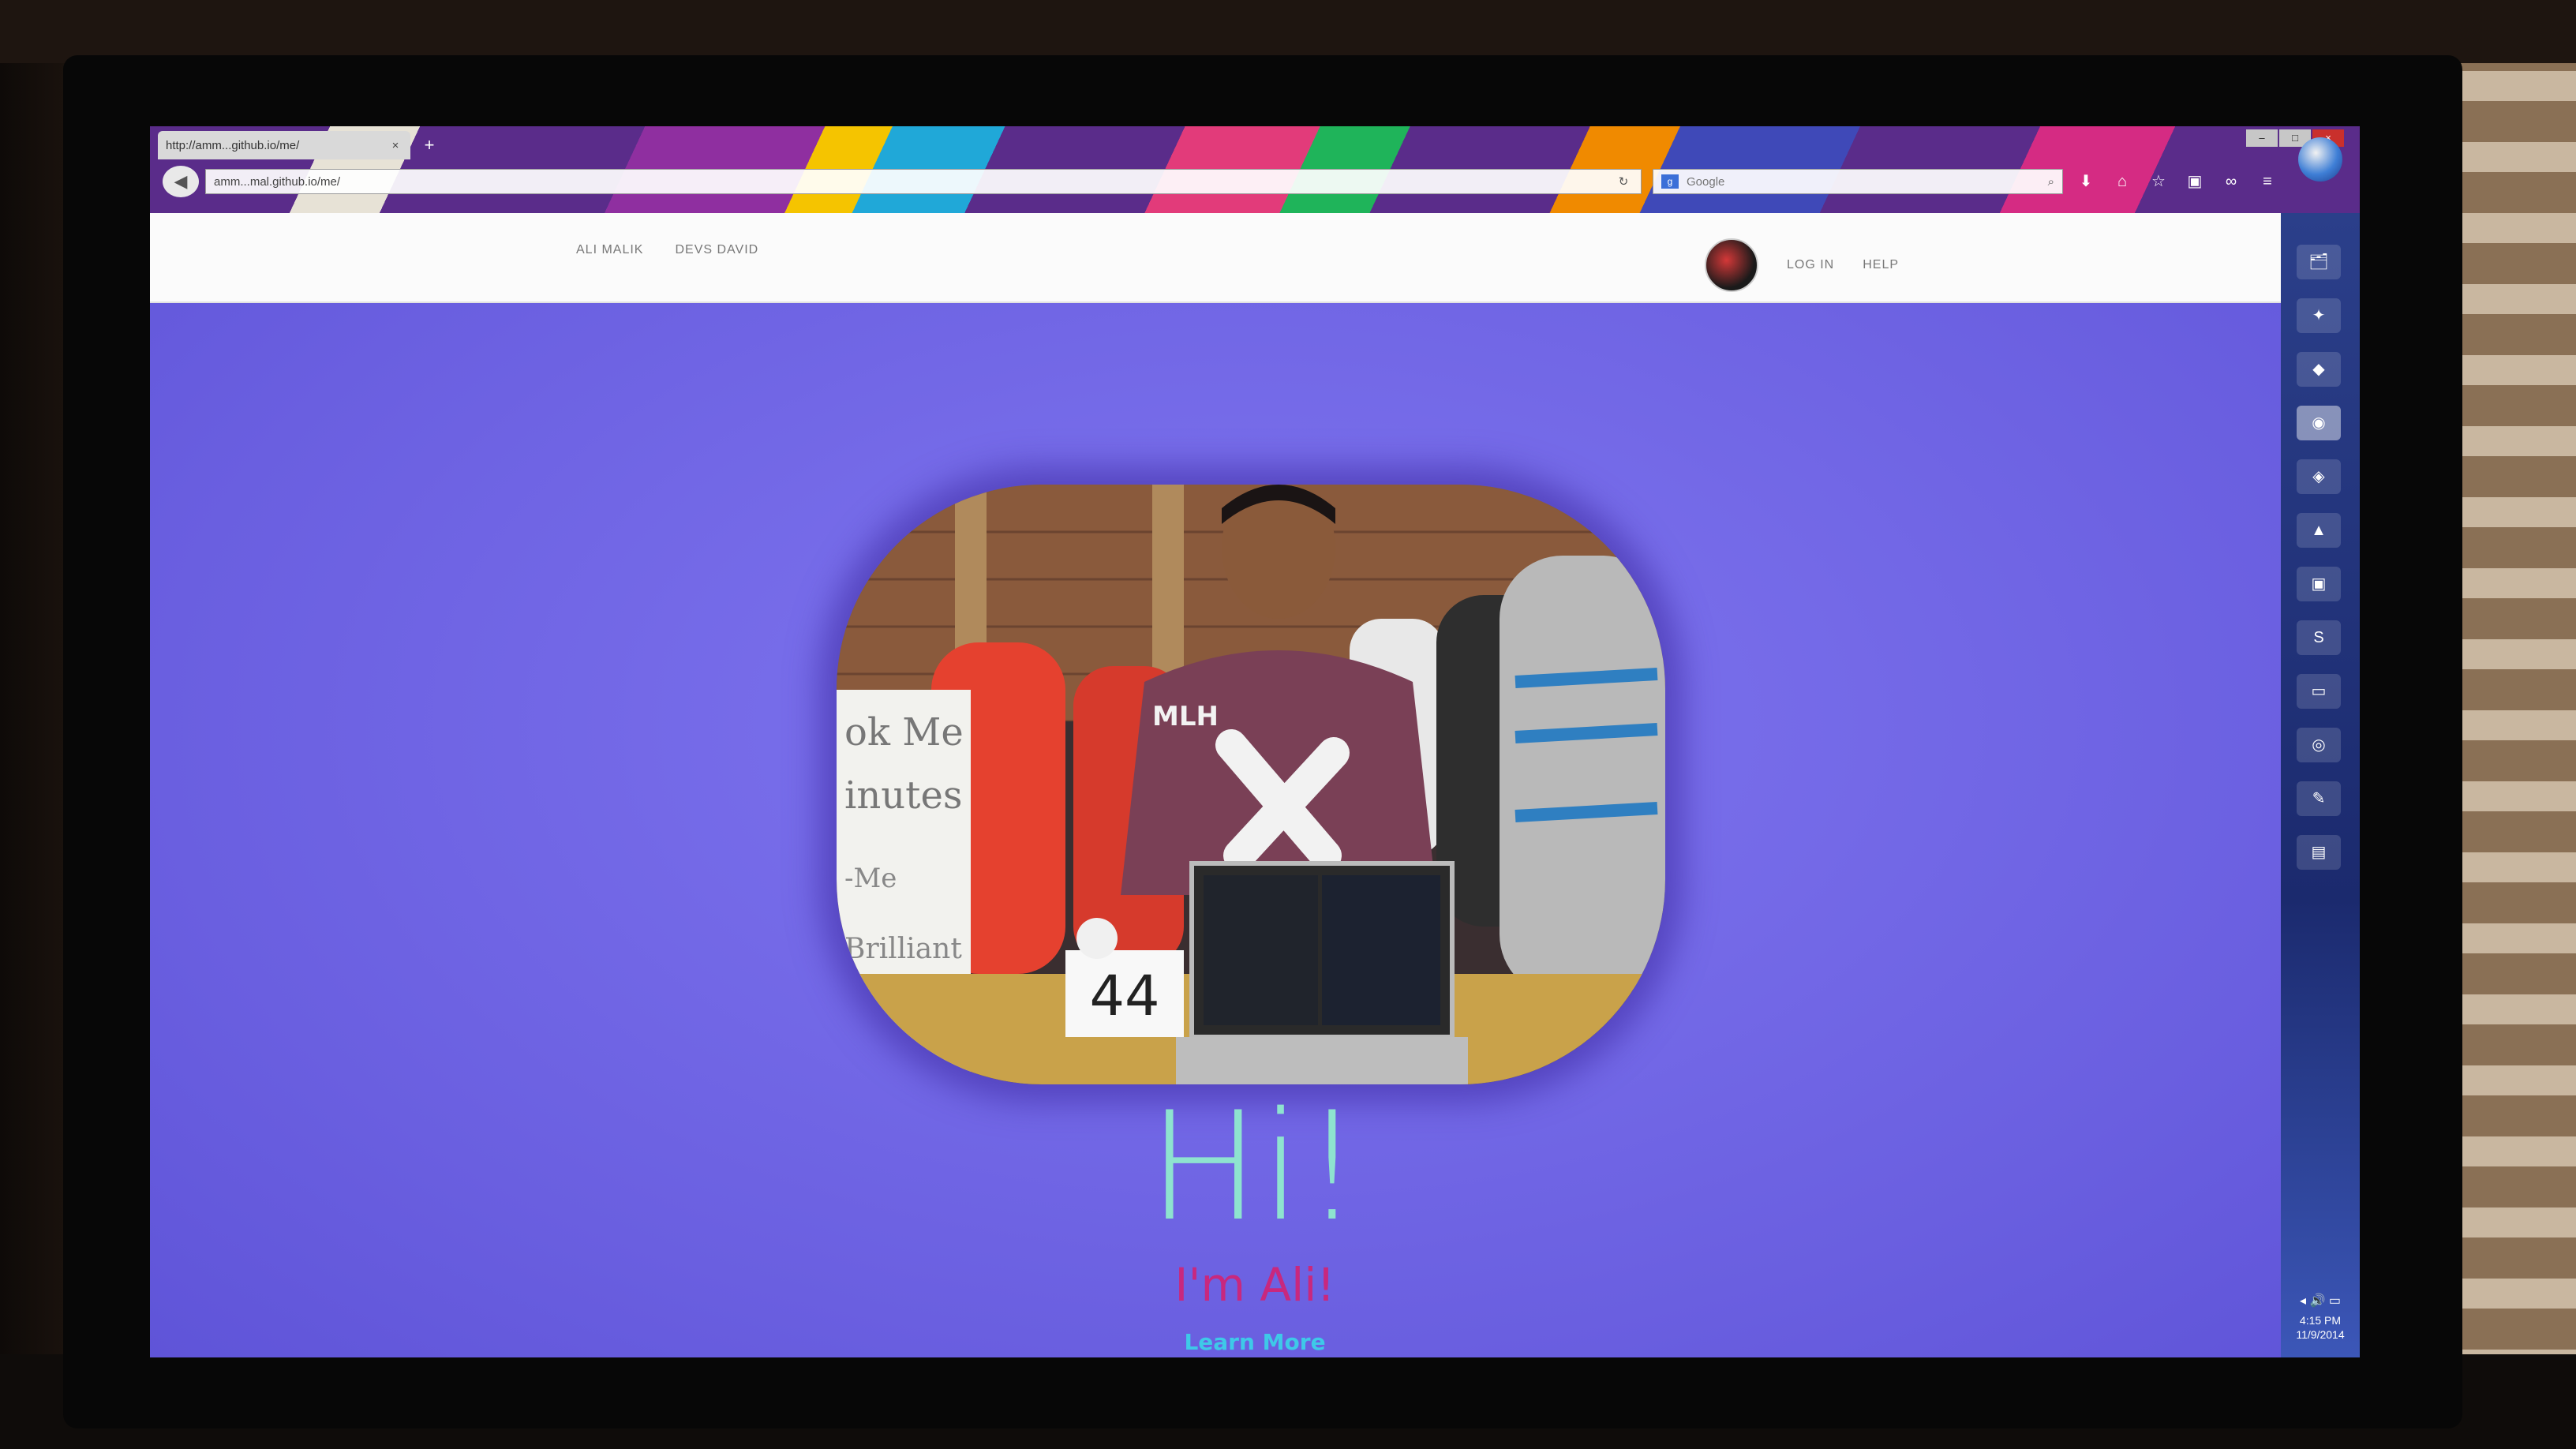  I want to click on tab-title: http://amm...github.io/me/, so click(233, 145).